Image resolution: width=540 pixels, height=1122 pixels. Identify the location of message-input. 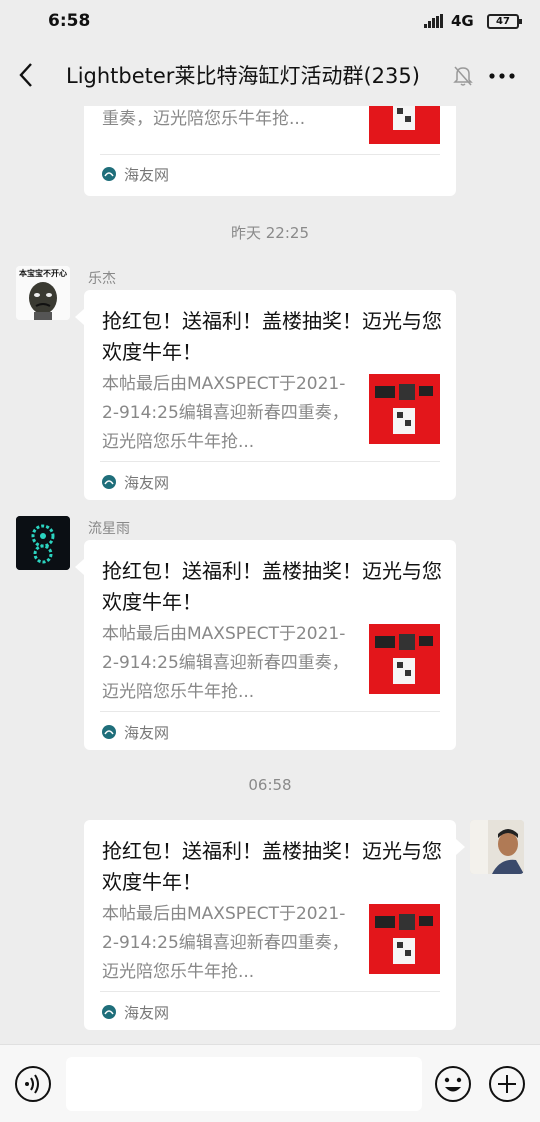
(244, 1084).